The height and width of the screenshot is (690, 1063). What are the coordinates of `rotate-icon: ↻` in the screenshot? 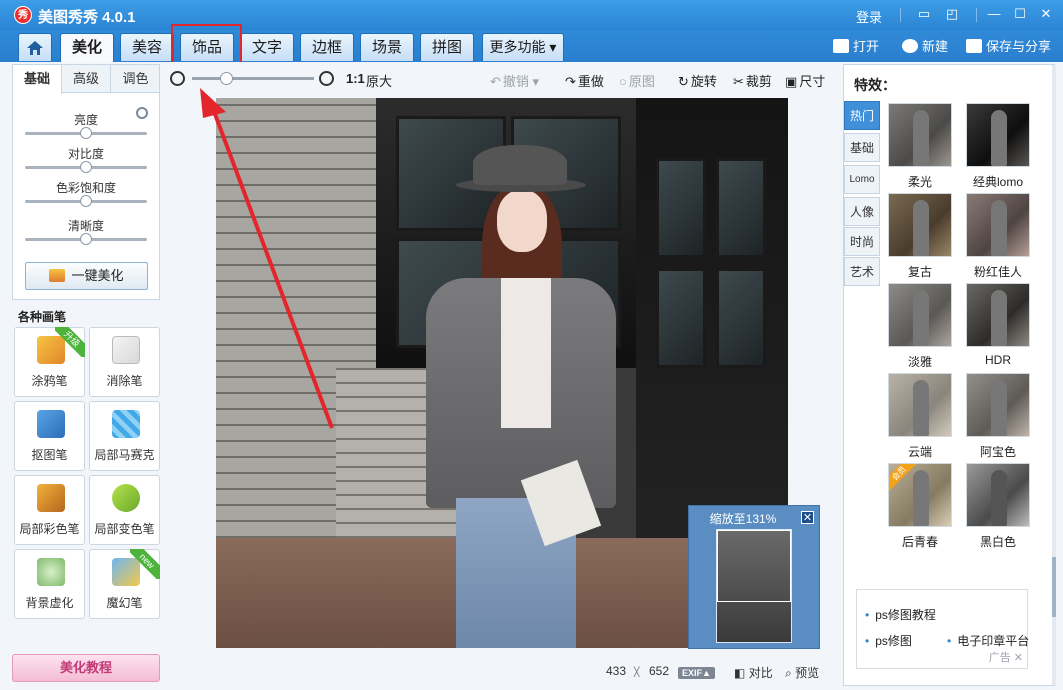 It's located at (683, 81).